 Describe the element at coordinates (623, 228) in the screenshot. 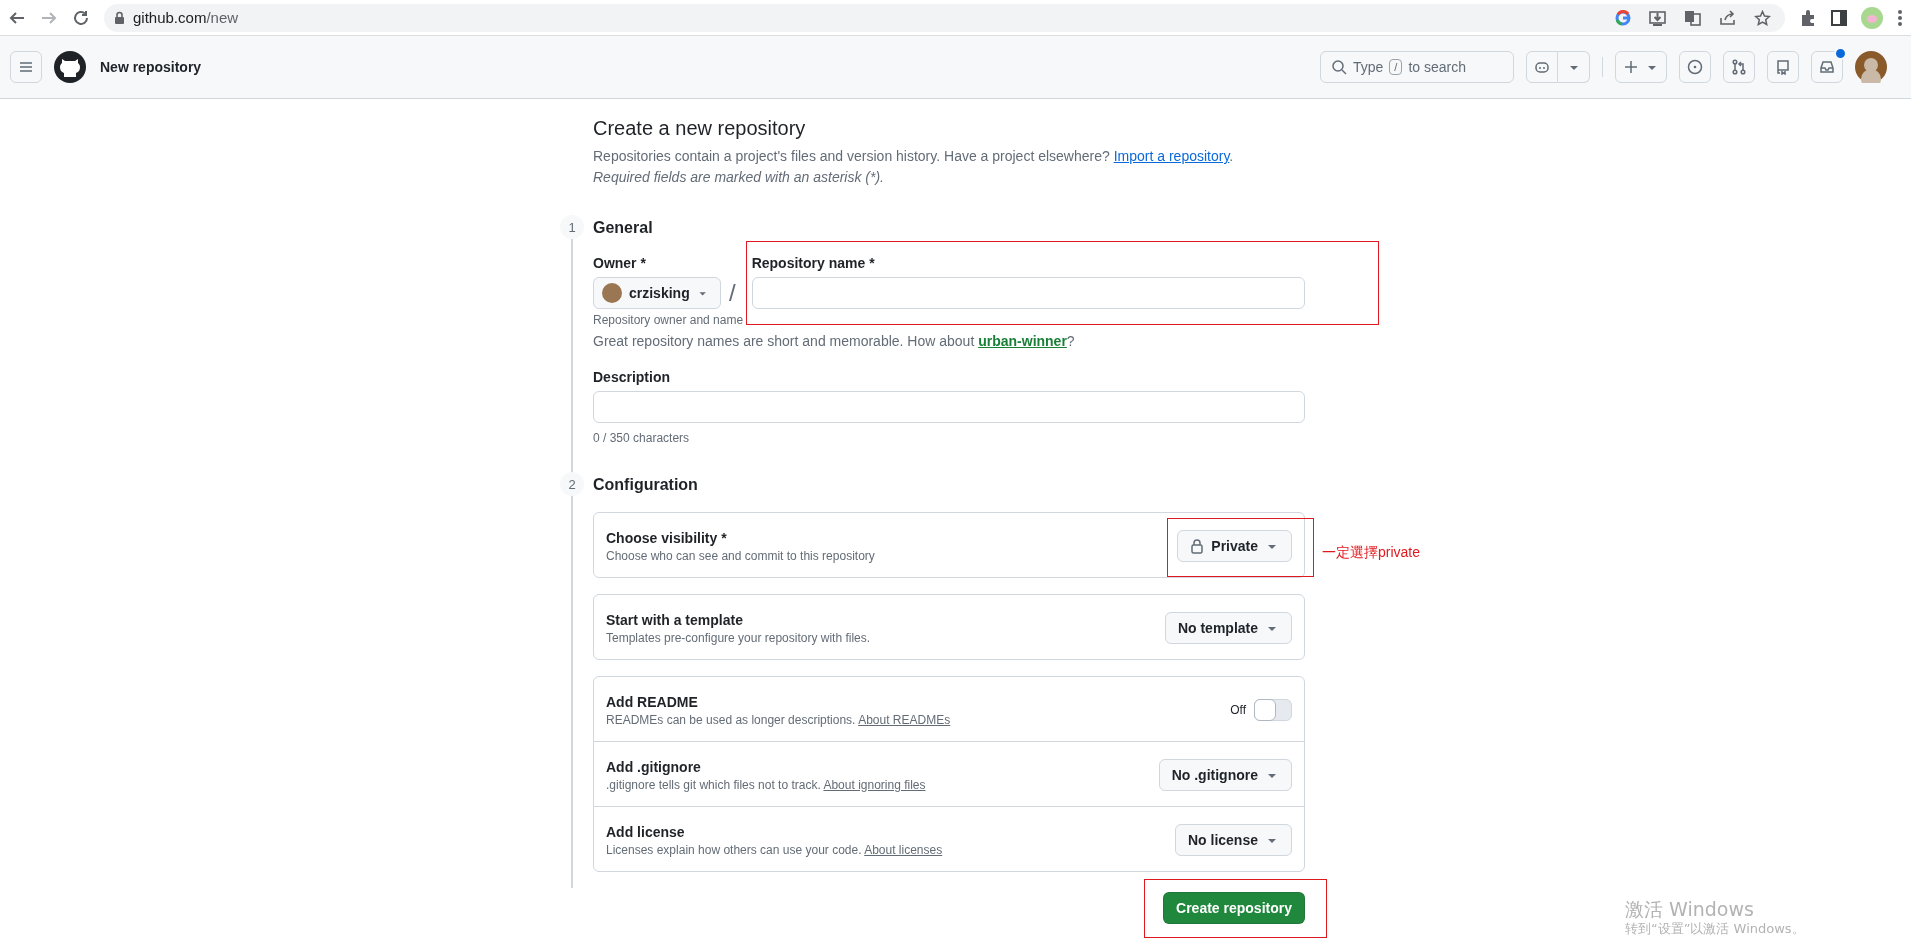

I see `section-heading: General` at that location.